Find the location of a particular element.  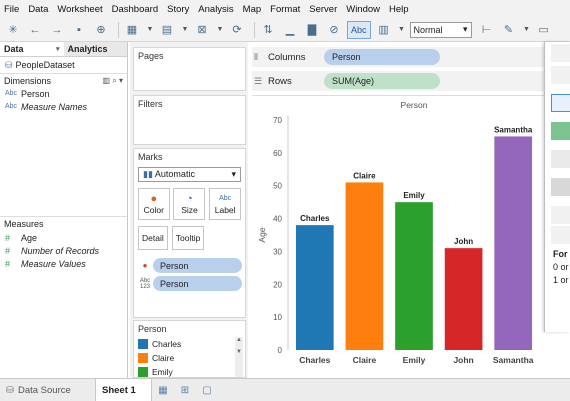

tab-data-label: Data is located at coordinates (14, 49).